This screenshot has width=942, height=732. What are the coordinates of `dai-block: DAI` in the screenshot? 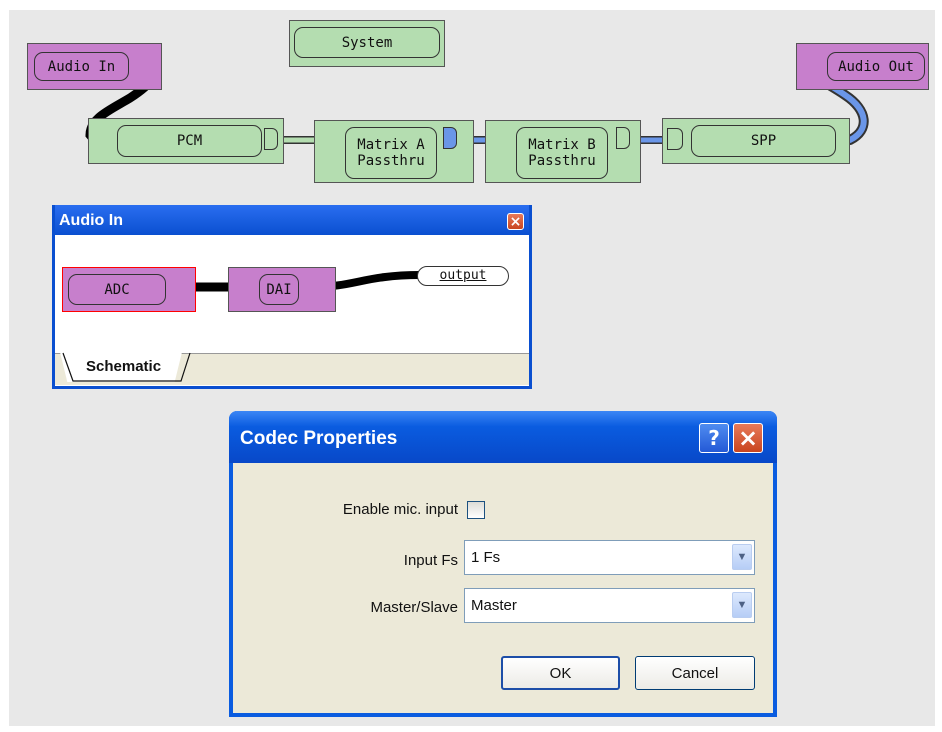 It's located at (282, 289).